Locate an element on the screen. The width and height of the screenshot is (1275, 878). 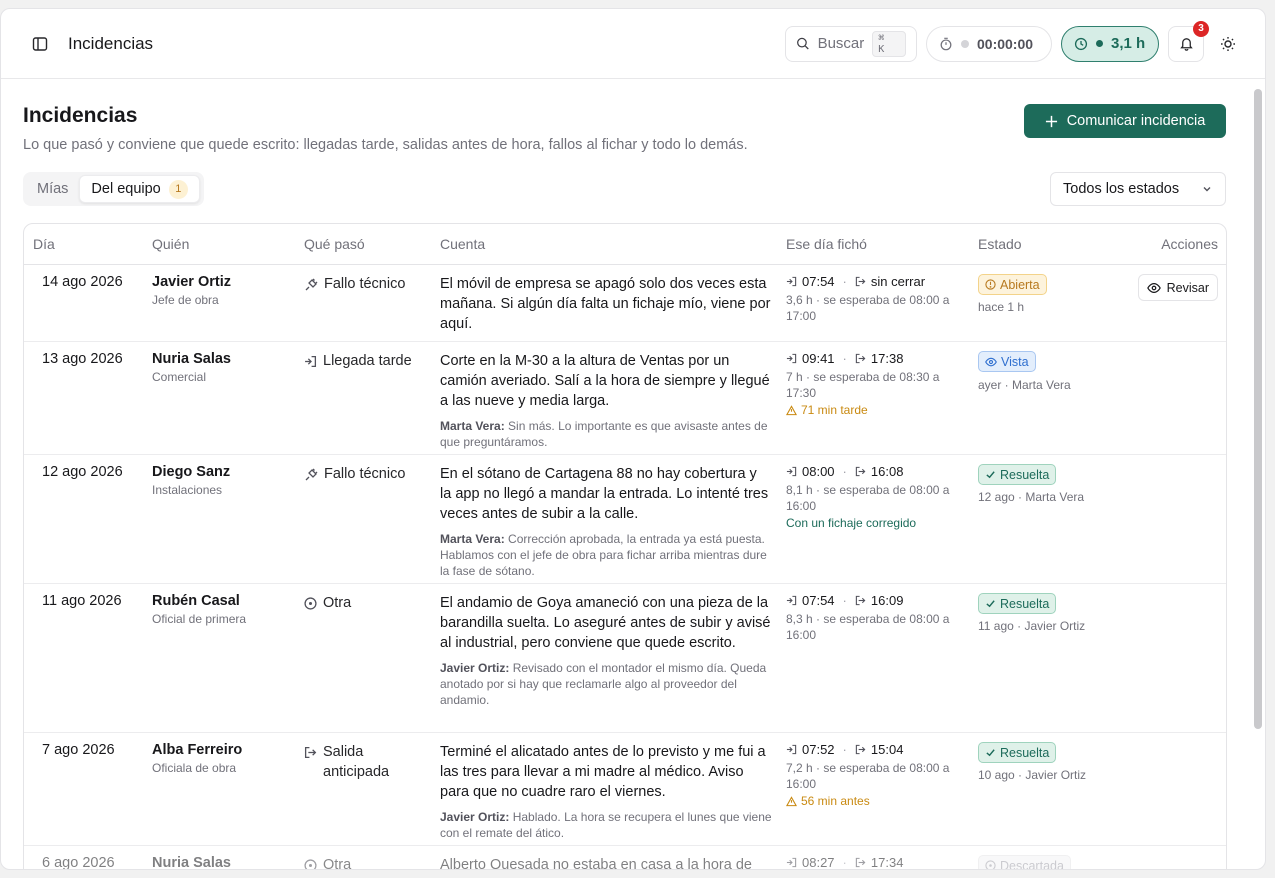
notifications-button: 3 is located at coordinates (1188, 41).